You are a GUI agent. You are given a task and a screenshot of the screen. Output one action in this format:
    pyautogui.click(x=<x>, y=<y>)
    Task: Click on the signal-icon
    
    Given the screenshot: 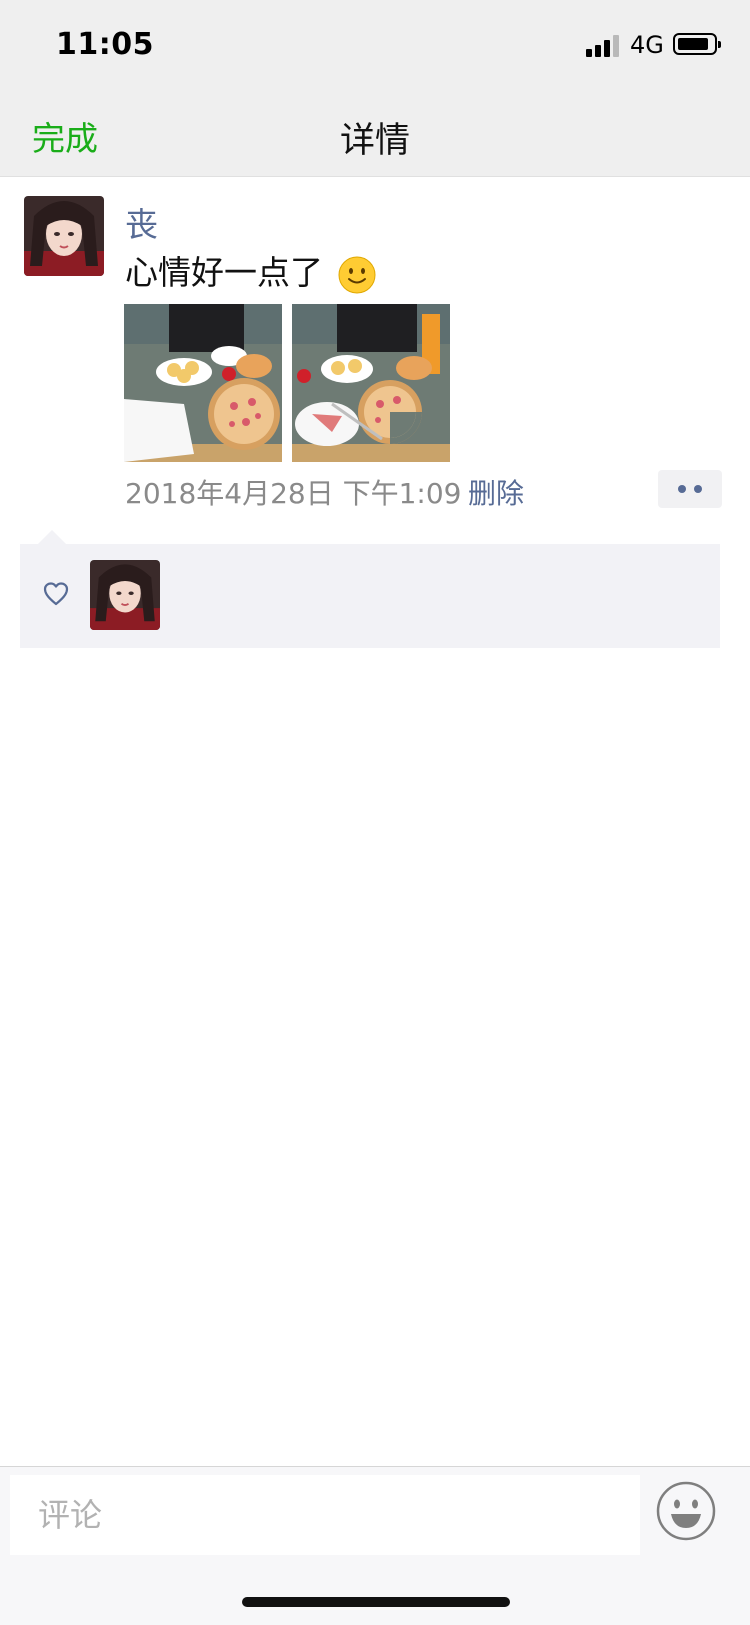 What is the action you would take?
    pyautogui.click(x=604, y=45)
    